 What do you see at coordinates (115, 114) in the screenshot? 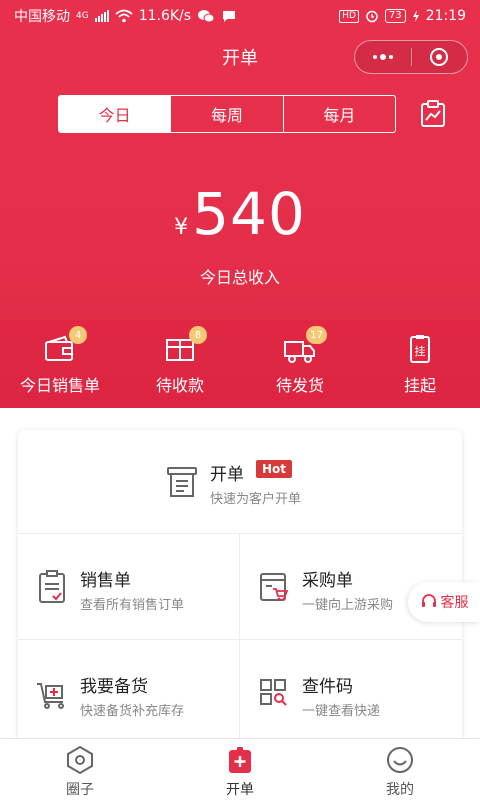
I see `tab-today: 今日` at bounding box center [115, 114].